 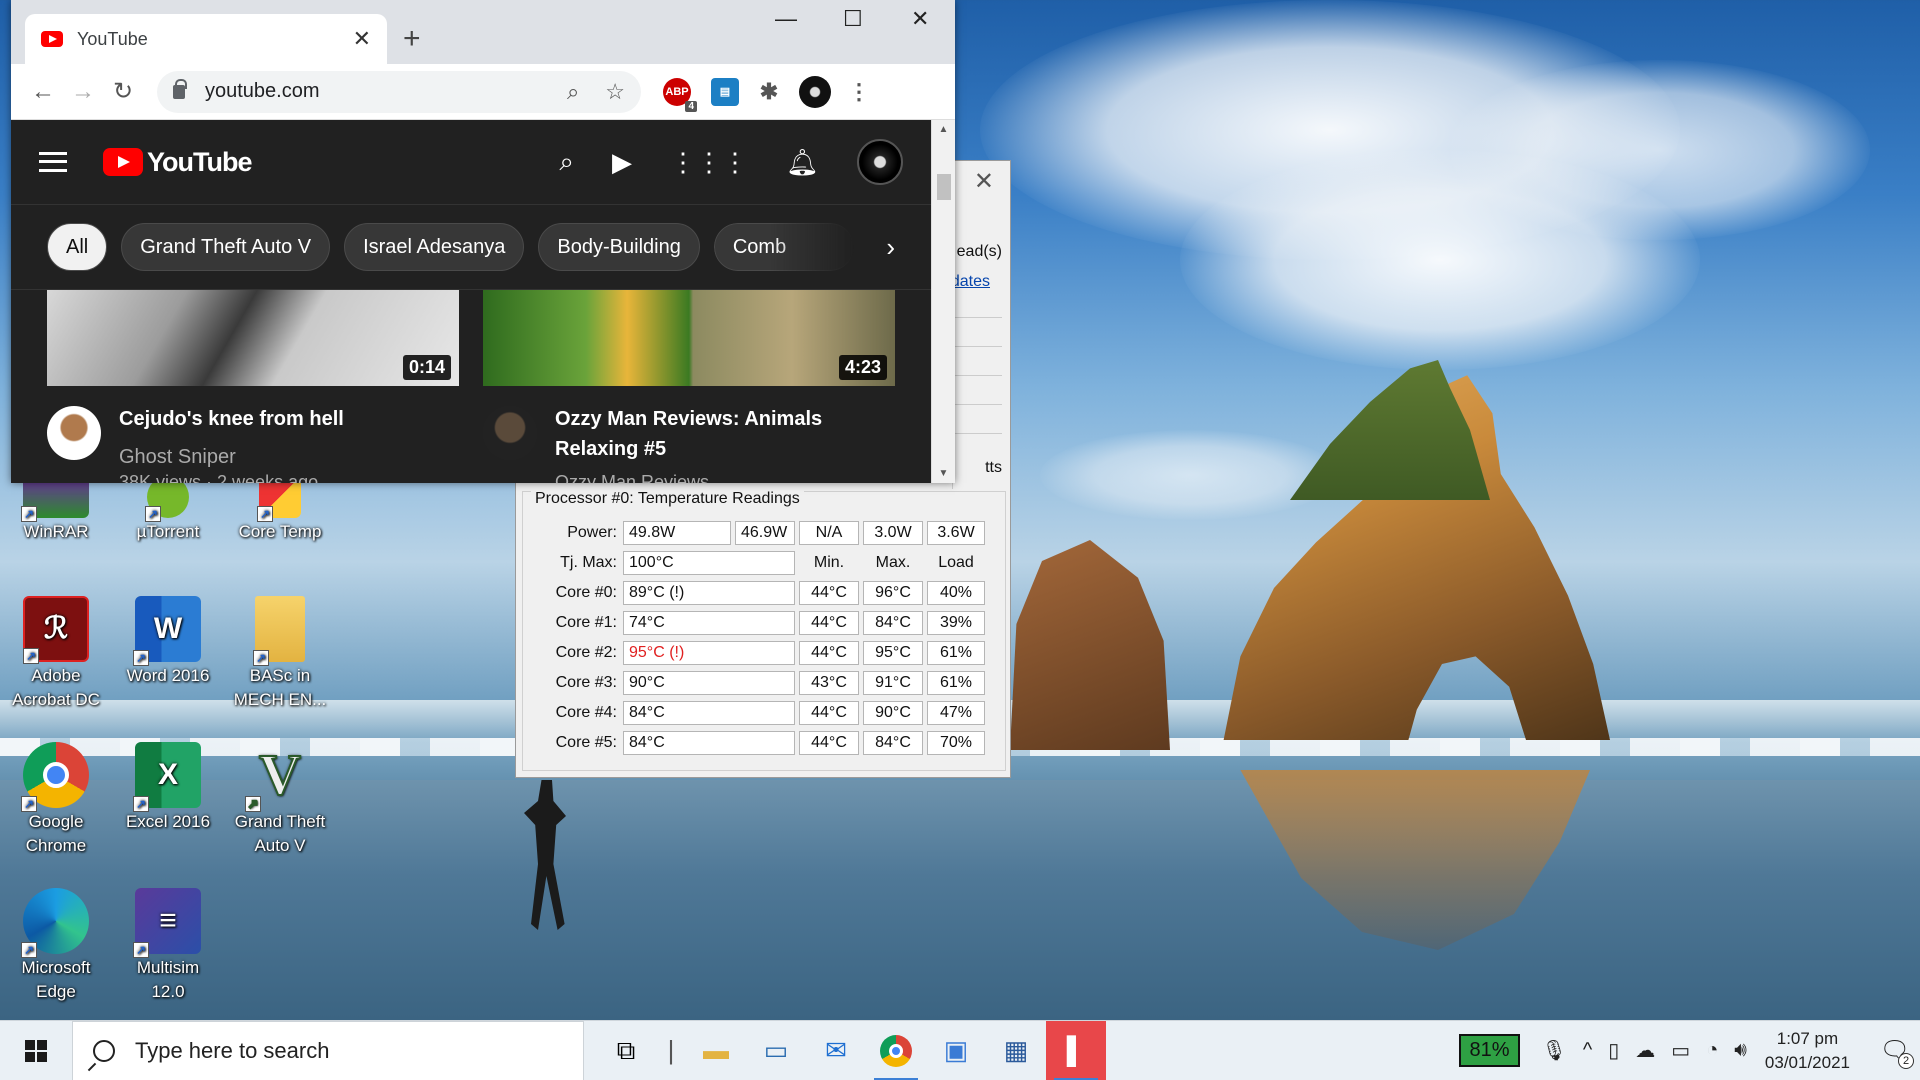 I want to click on forward-icon: →, so click(x=83, y=92).